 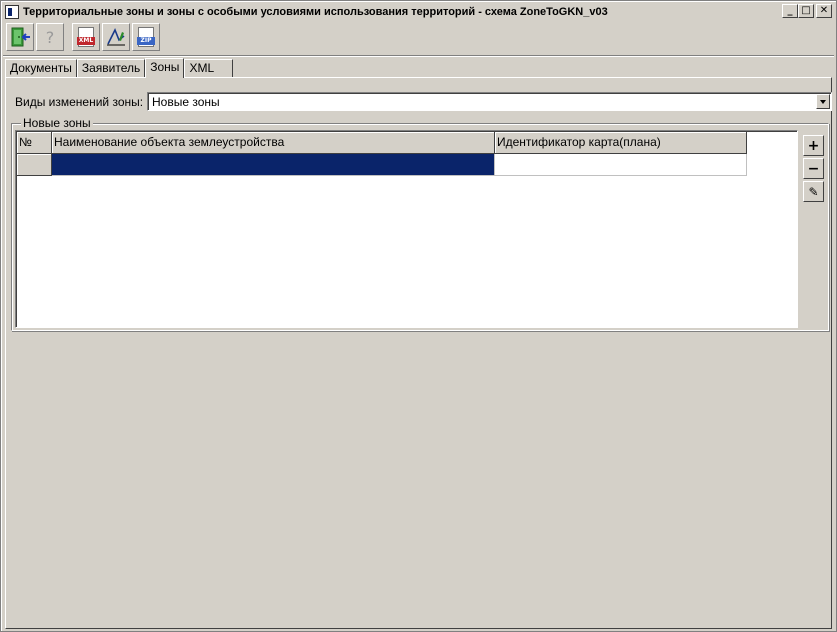 I want to click on zone-change-label: Виды изменений зоны:, so click(x=79, y=102).